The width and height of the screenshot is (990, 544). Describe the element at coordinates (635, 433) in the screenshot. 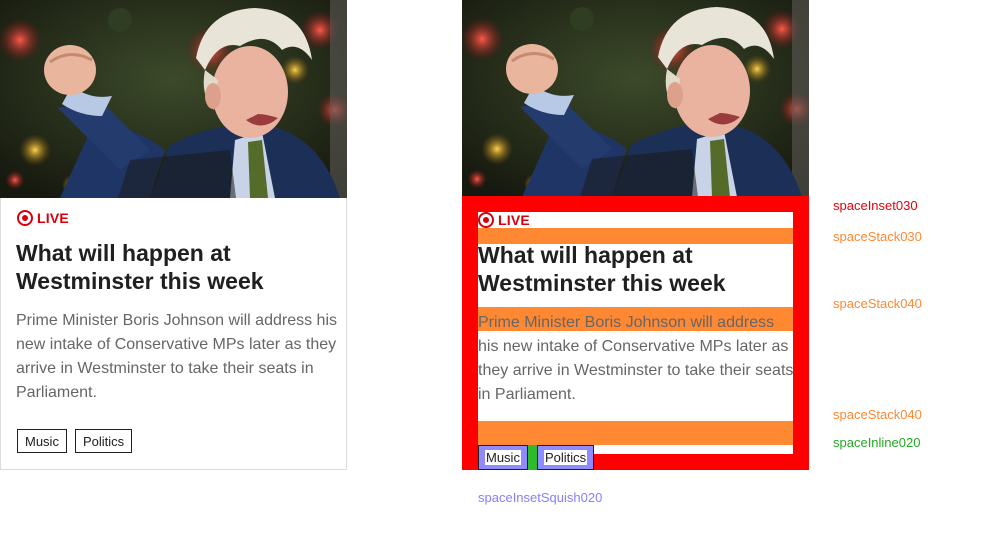

I see `stack-spacing-summary` at that location.